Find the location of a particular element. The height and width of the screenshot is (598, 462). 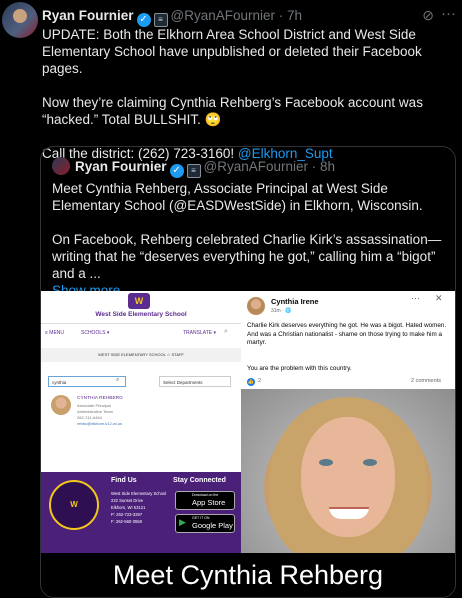

quoted-author-name: Ryan Fournier is located at coordinates (121, 166).